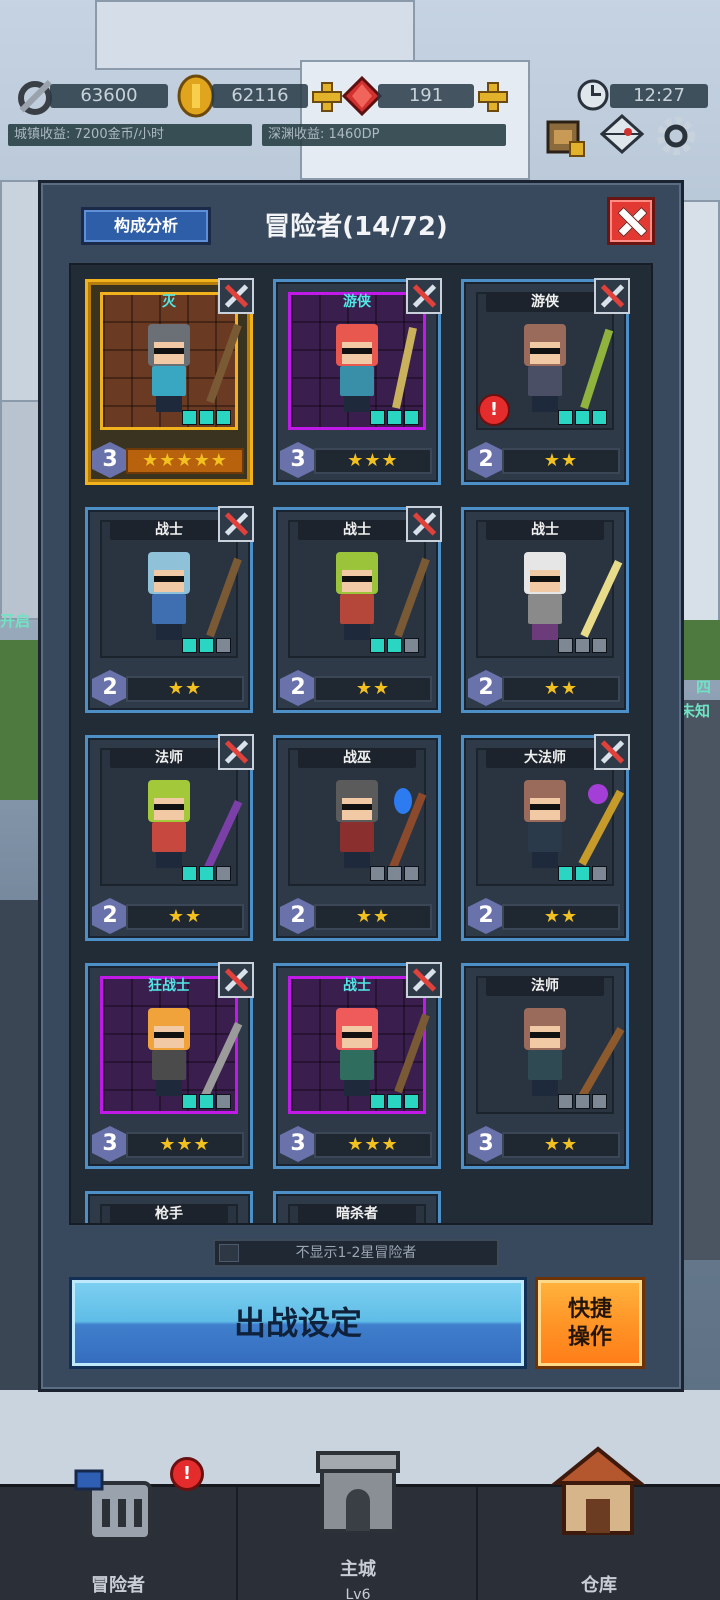 The height and width of the screenshot is (1600, 720). Describe the element at coordinates (621, 135) in the screenshot. I see `mail-icon` at that location.